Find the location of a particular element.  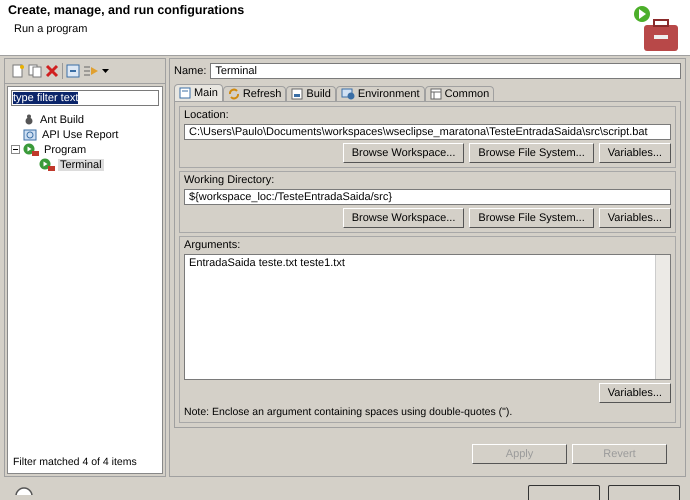

bug-icon is located at coordinates (29, 120).